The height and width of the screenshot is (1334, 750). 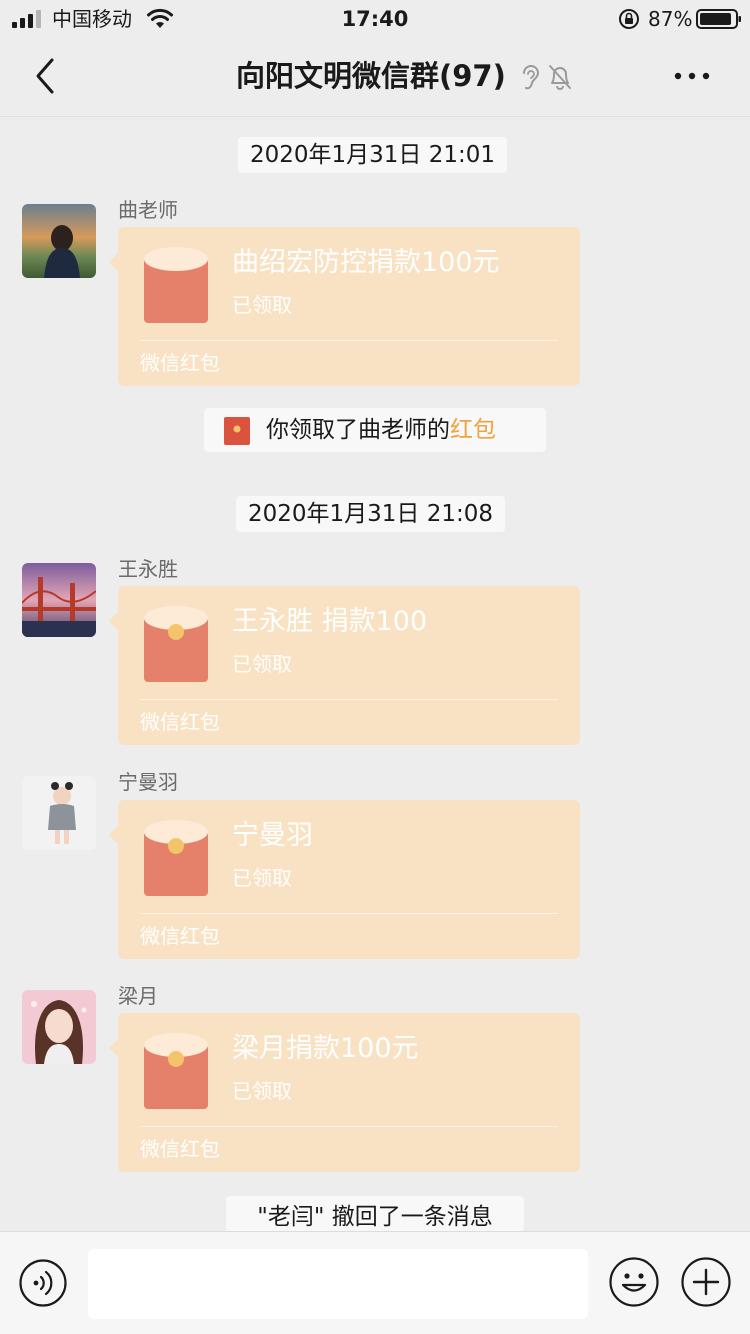 What do you see at coordinates (670, 19) in the screenshot?
I see `battery-percent: 87%` at bounding box center [670, 19].